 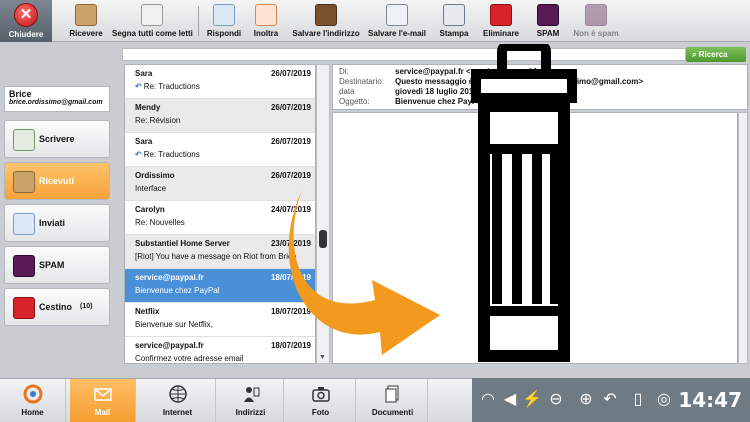 I want to click on not-spam-icon, so click(x=596, y=15).